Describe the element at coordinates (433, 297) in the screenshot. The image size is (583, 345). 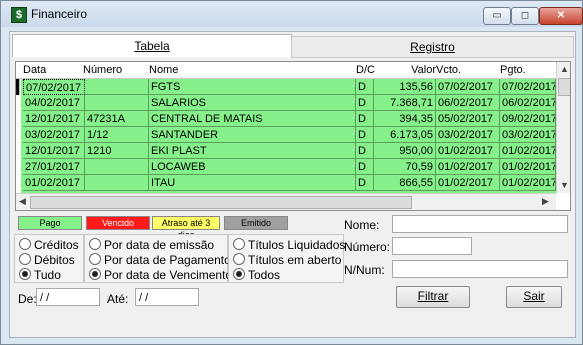
I see `filtrar-button: Filtrar` at that location.